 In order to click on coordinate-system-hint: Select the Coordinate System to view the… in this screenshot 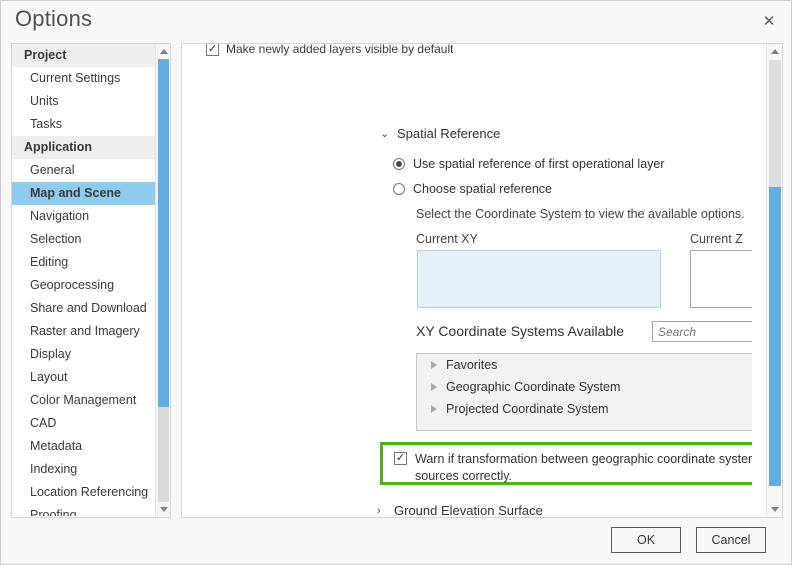, I will do `click(580, 214)`.